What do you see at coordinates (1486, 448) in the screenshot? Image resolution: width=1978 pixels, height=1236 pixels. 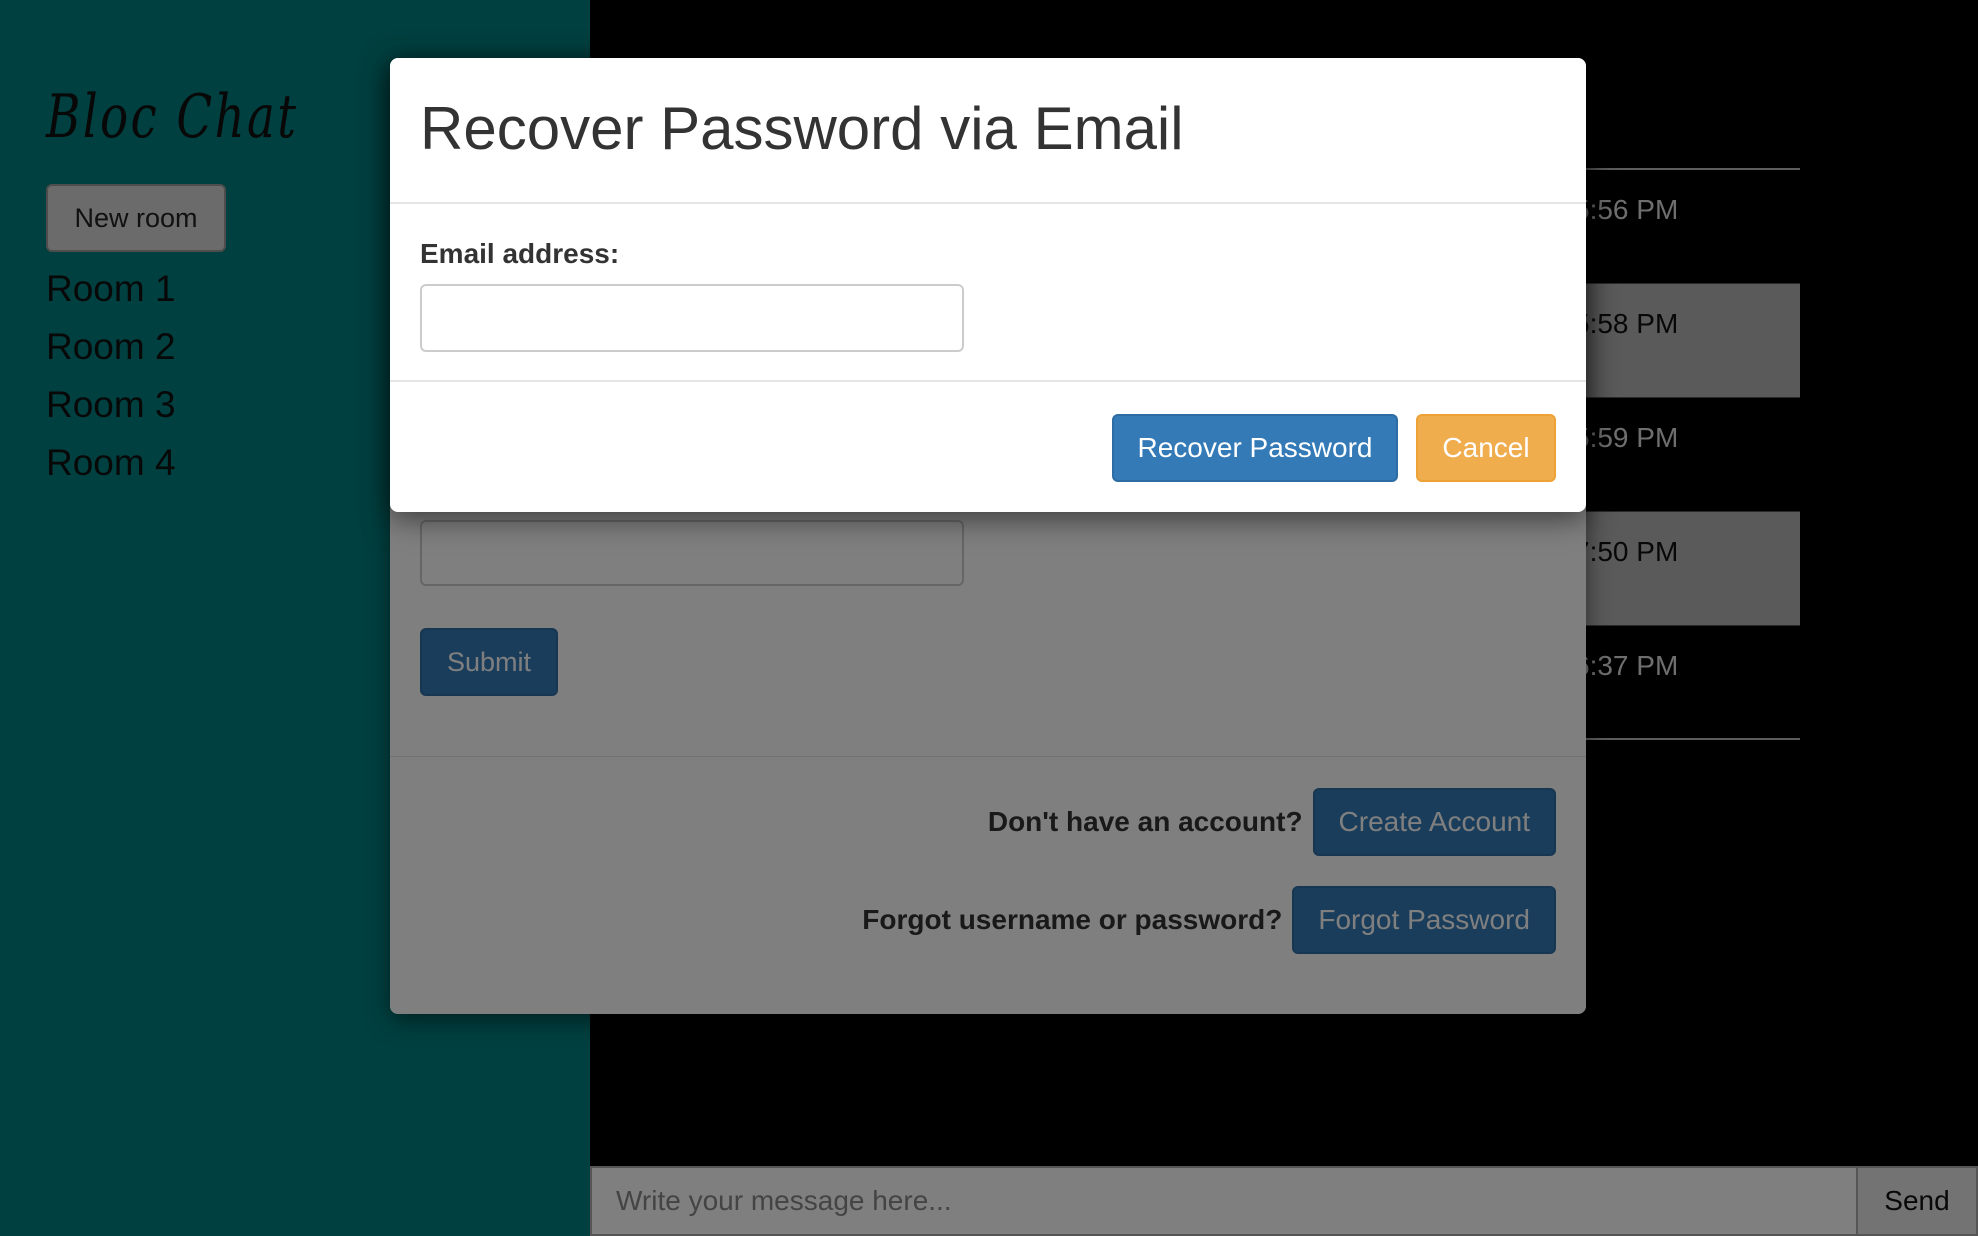 I see `cancel-button: Cancel` at bounding box center [1486, 448].